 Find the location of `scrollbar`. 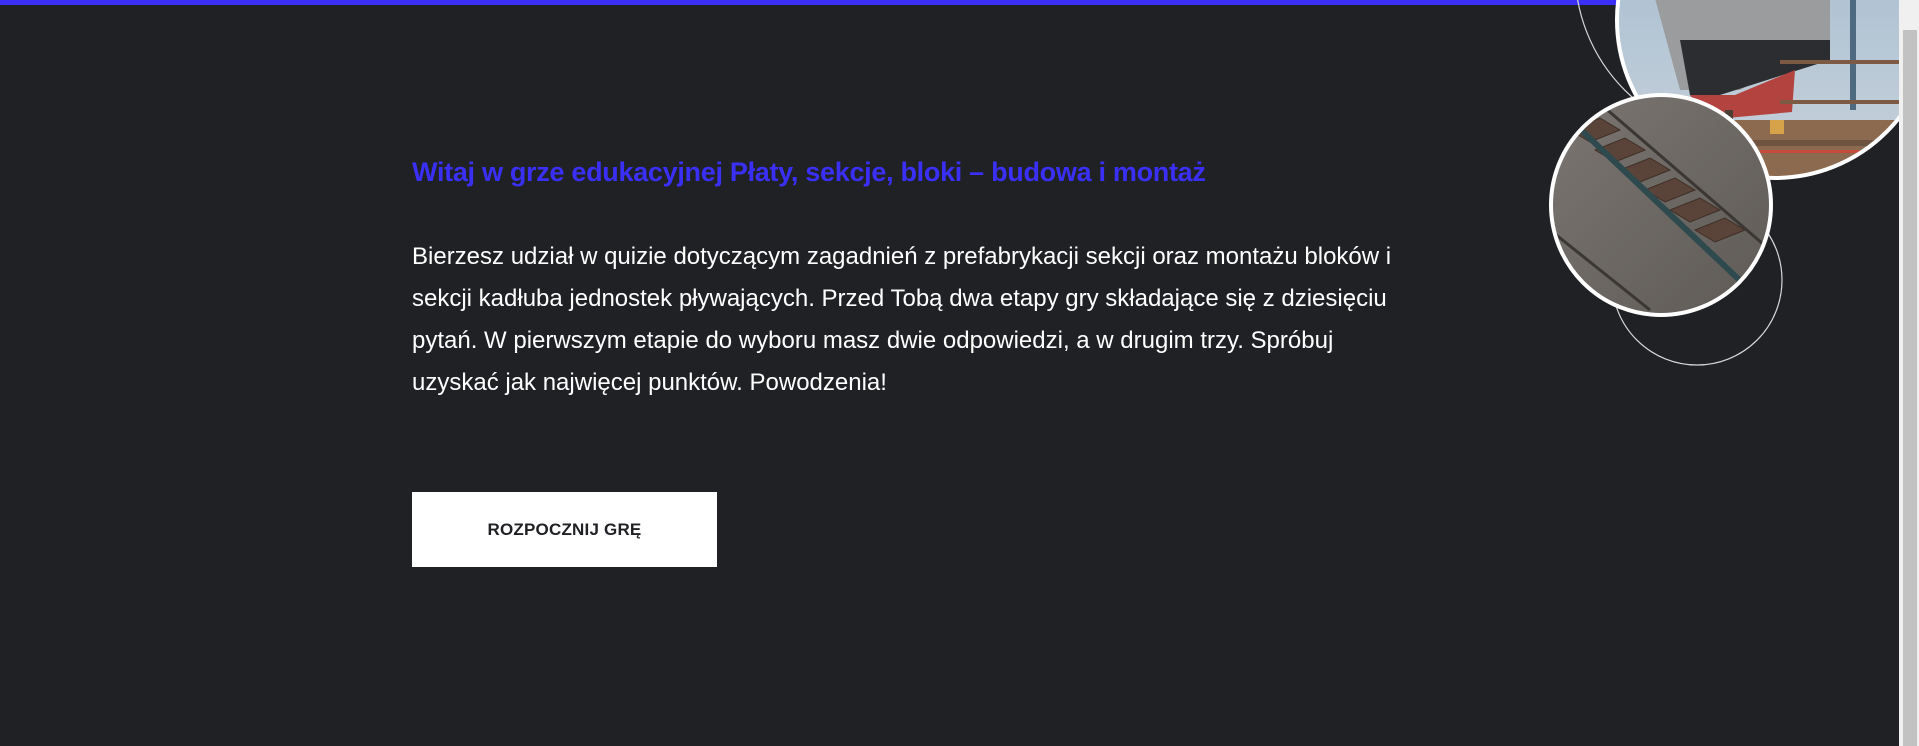

scrollbar is located at coordinates (1909, 373).